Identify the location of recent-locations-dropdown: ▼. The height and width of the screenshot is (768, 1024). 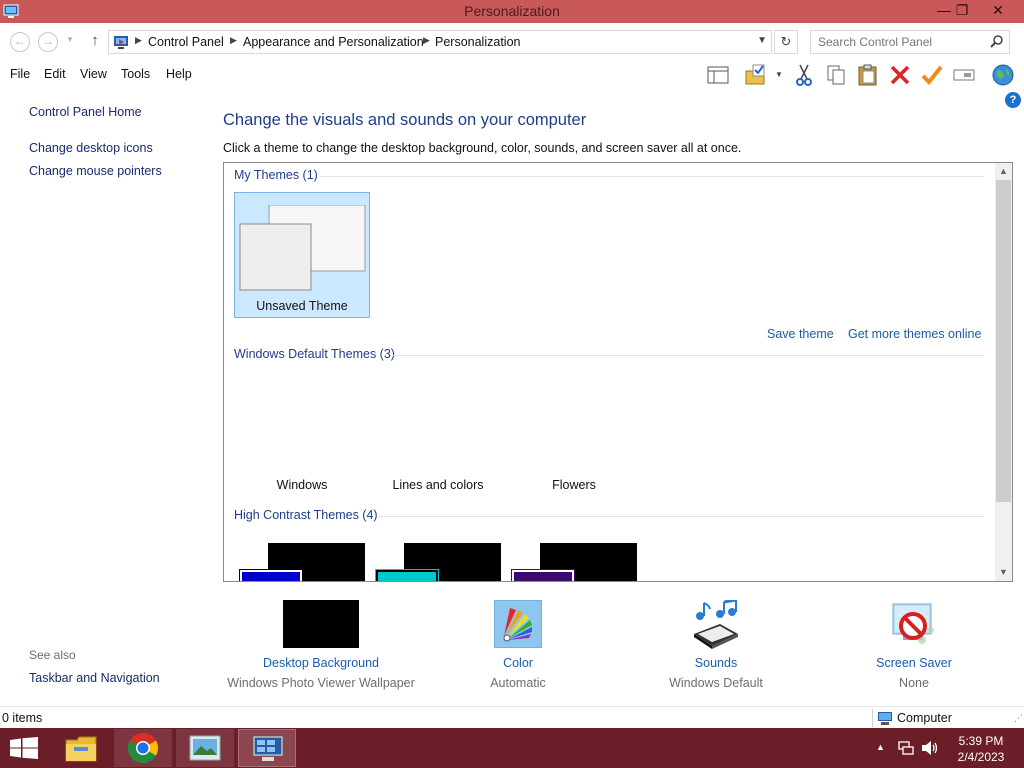
(70, 39).